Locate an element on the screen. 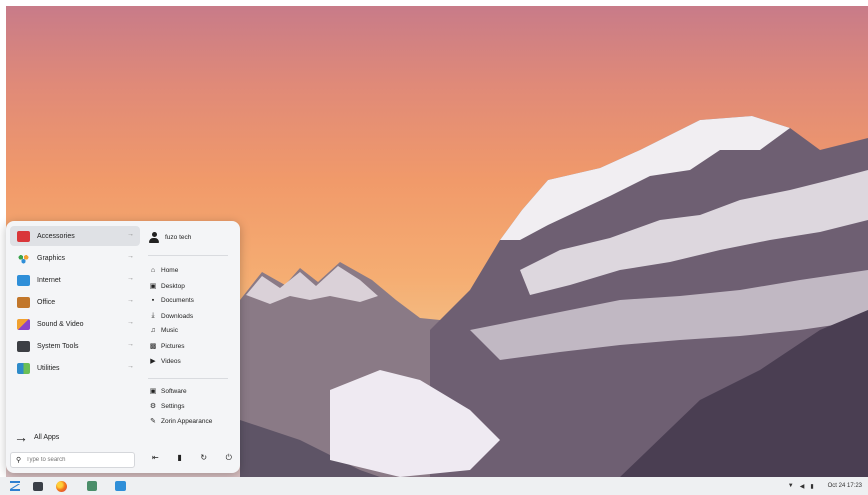 The width and height of the screenshot is (868, 495). music-icon: ♫ is located at coordinates (153, 330).